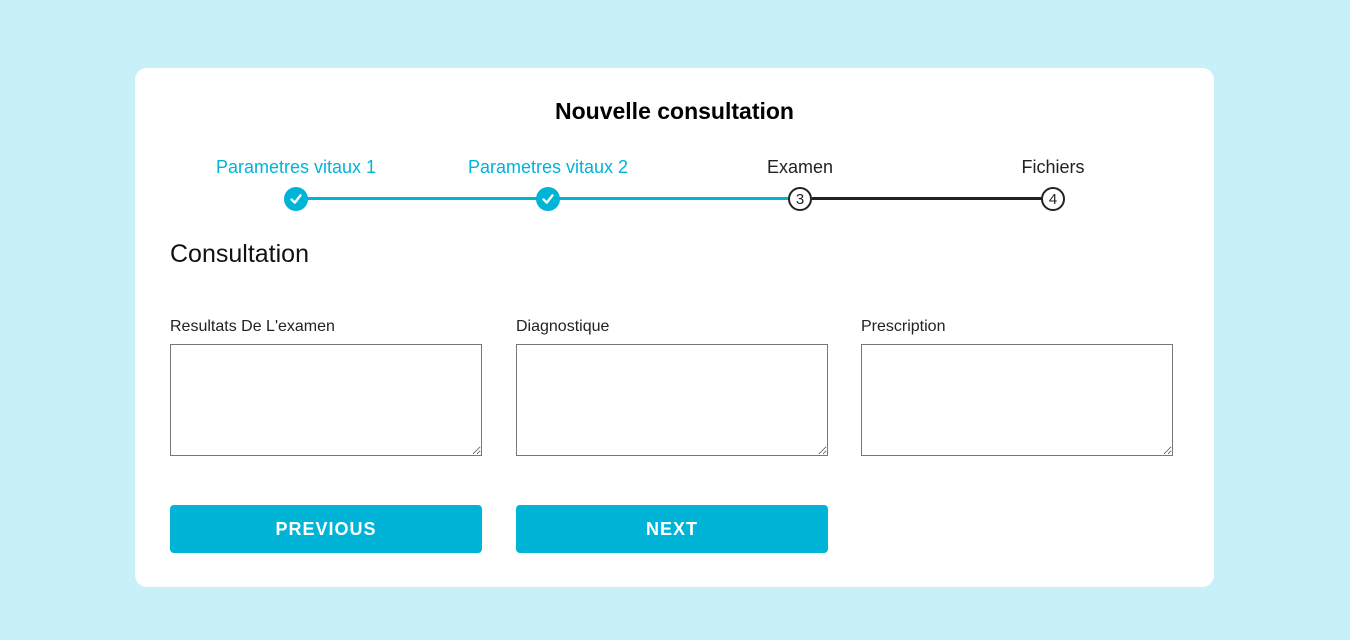 This screenshot has width=1350, height=640. Describe the element at coordinates (326, 400) in the screenshot. I see `resultats-examen-textarea` at that location.